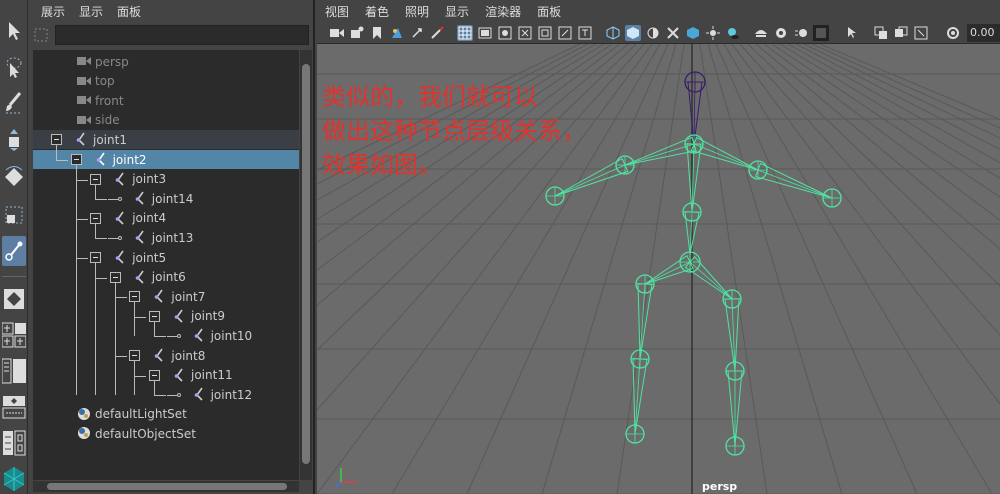 The height and width of the screenshot is (494, 1000). What do you see at coordinates (166, 335) in the screenshot?
I see `outliner-item-joint10: joint10` at bounding box center [166, 335].